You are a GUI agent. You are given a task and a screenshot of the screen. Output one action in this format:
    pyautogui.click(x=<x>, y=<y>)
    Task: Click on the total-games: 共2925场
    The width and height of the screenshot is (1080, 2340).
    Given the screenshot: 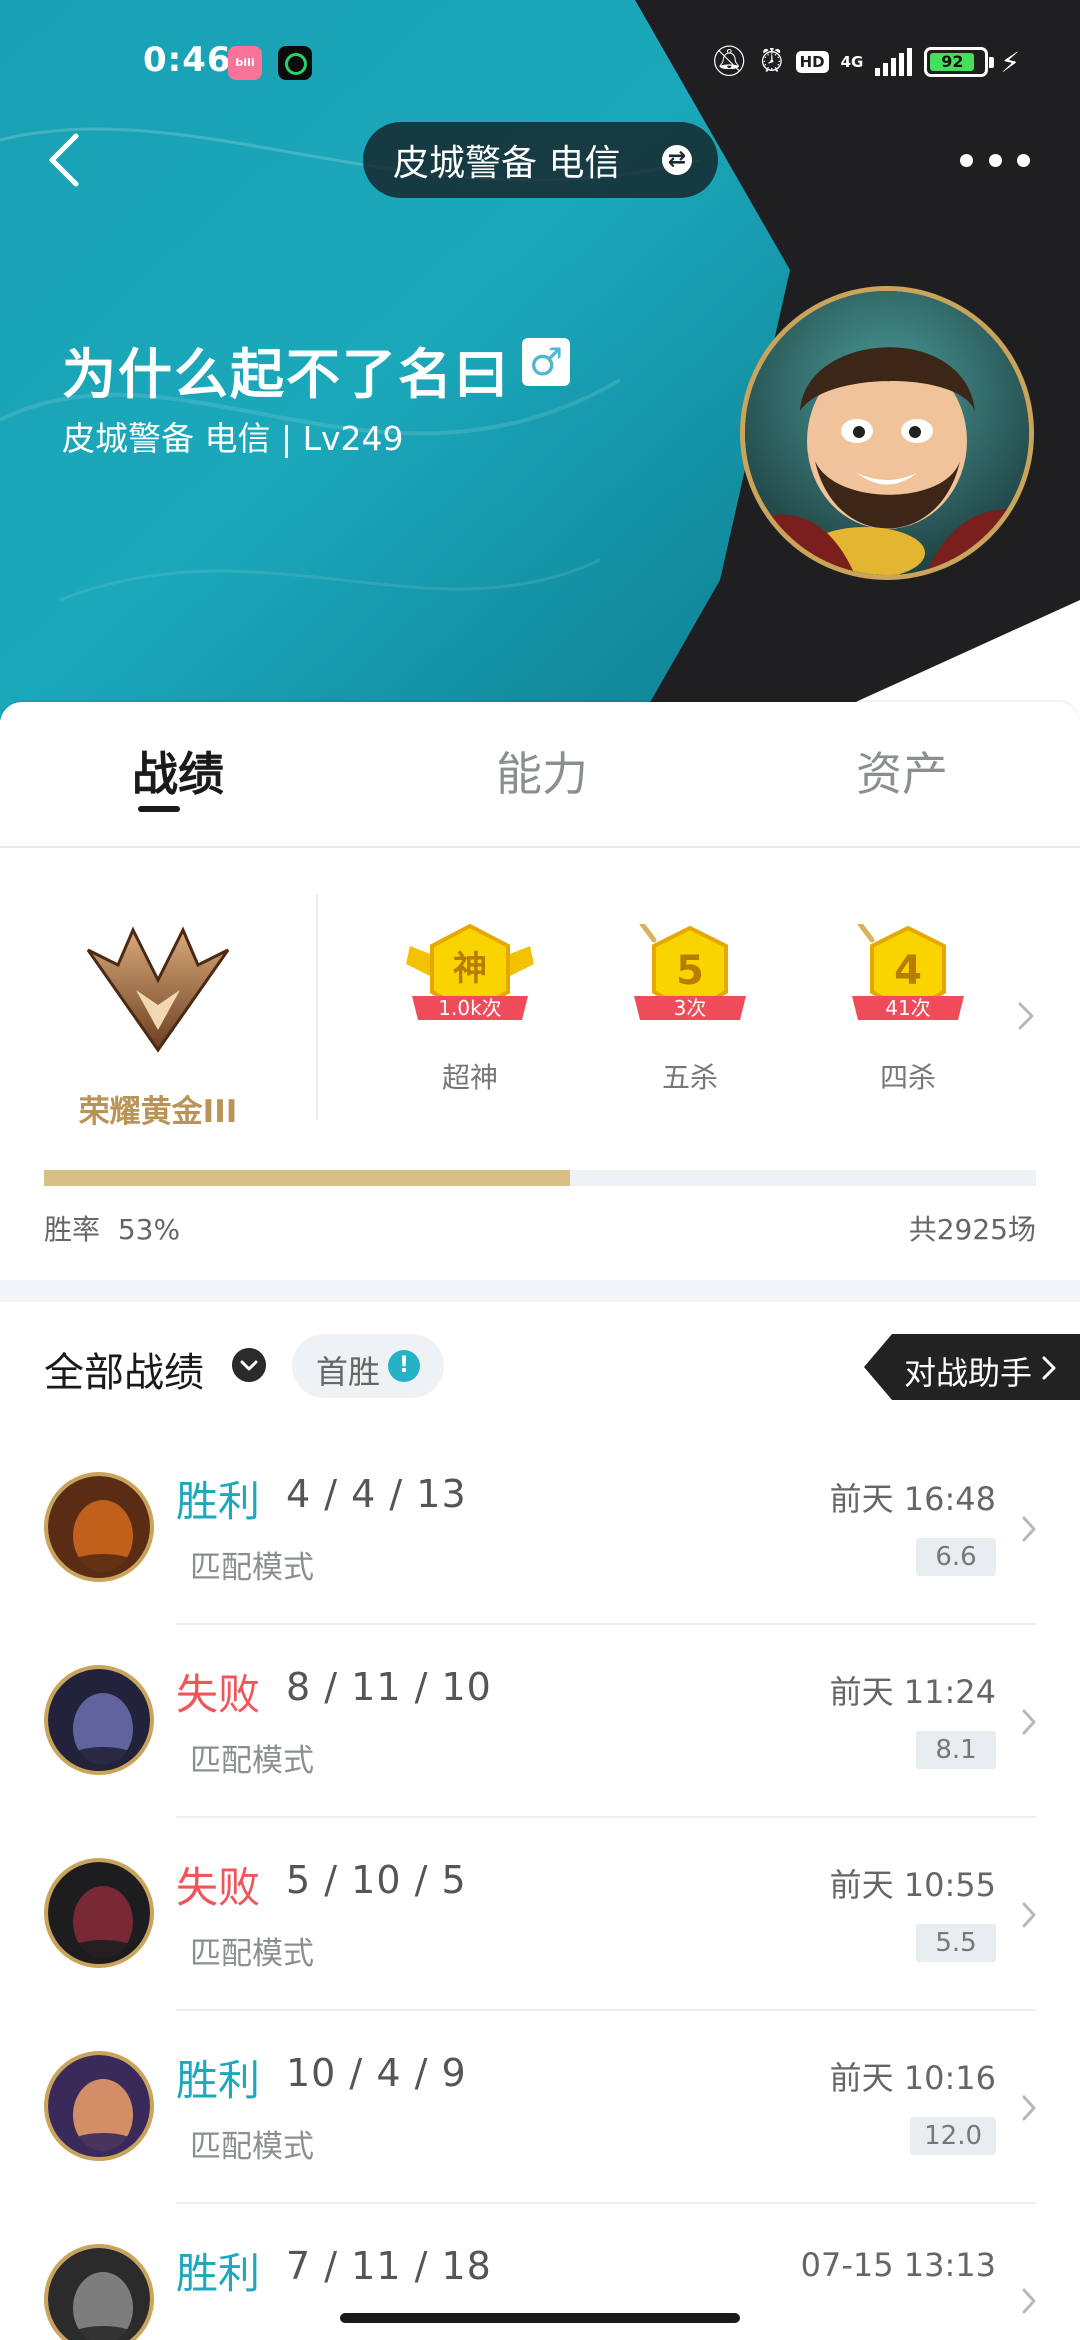 What is the action you would take?
    pyautogui.click(x=972, y=1229)
    